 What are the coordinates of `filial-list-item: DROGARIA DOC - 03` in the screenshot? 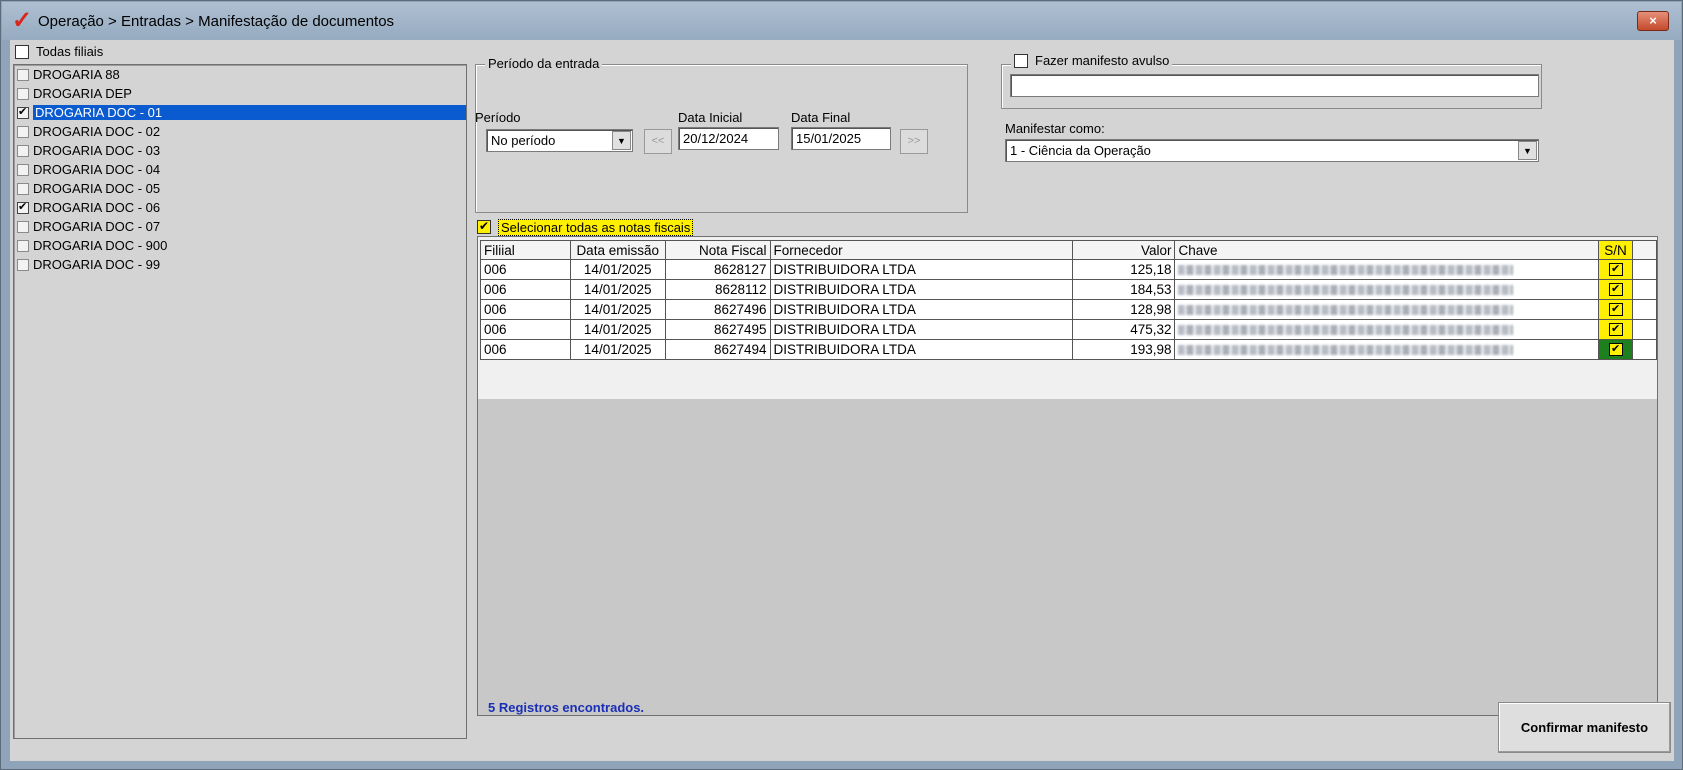 It's located at (240, 150).